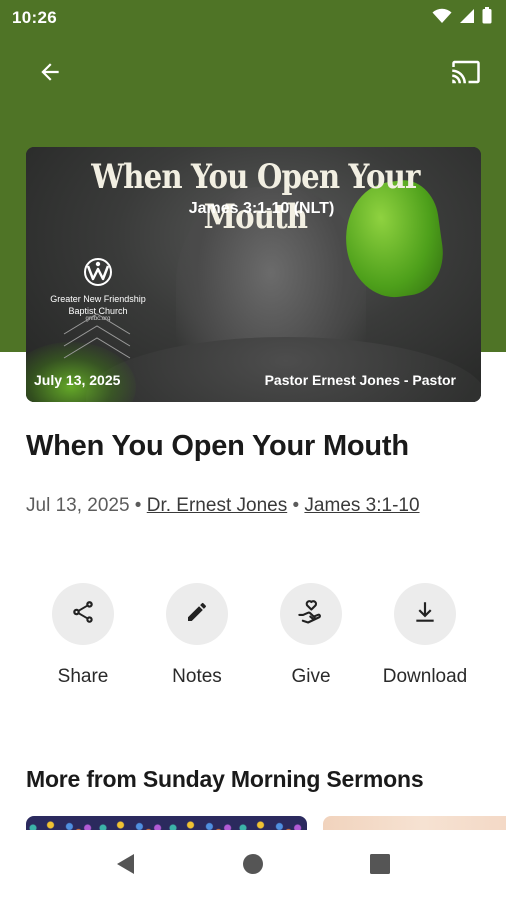  Describe the element at coordinates (77, 380) in the screenshot. I see `artwork-date: July 13, 2025` at that location.